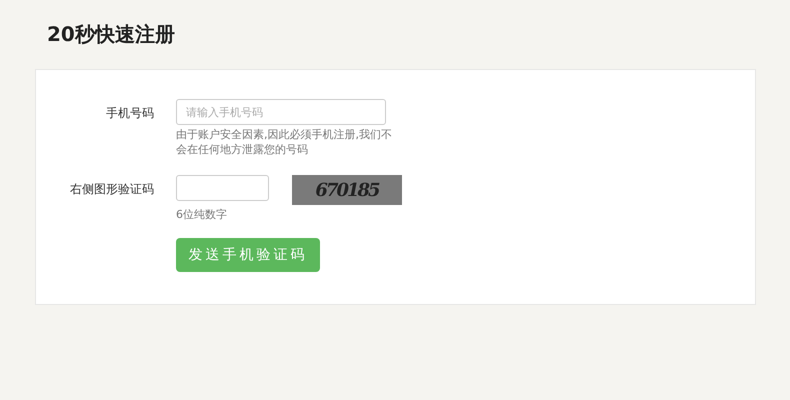  I want to click on field-label: 右侧图形验证码, so click(111, 189).